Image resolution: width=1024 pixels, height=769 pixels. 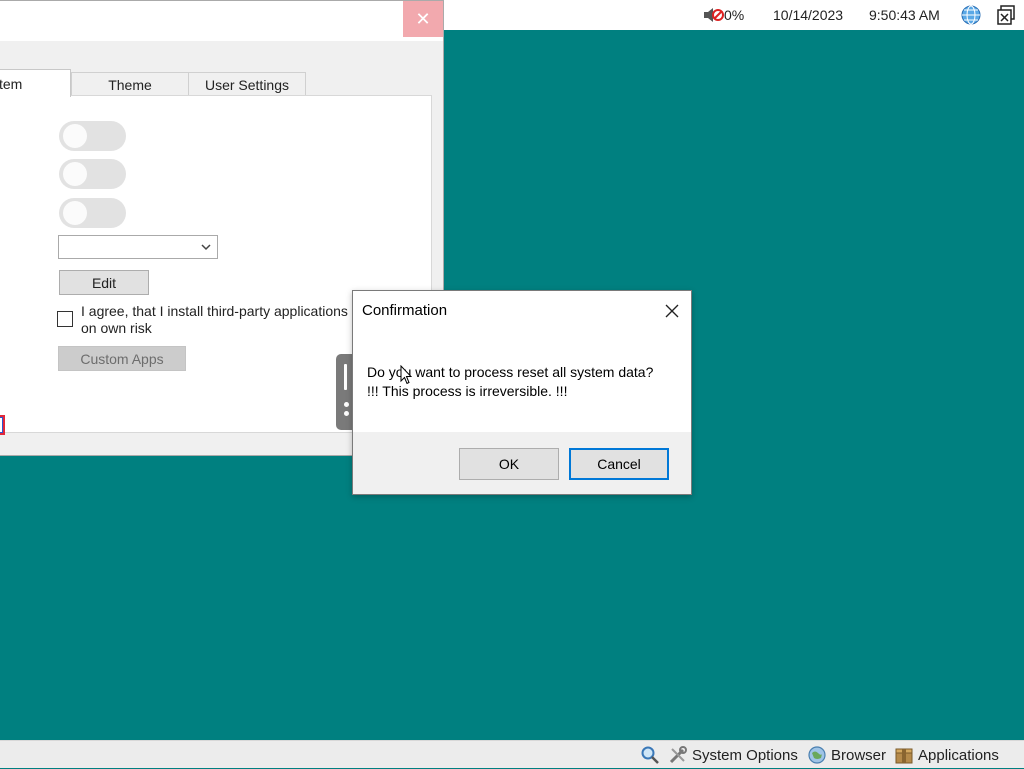 What do you see at coordinates (345, 377) in the screenshot?
I see `handle-bar` at bounding box center [345, 377].